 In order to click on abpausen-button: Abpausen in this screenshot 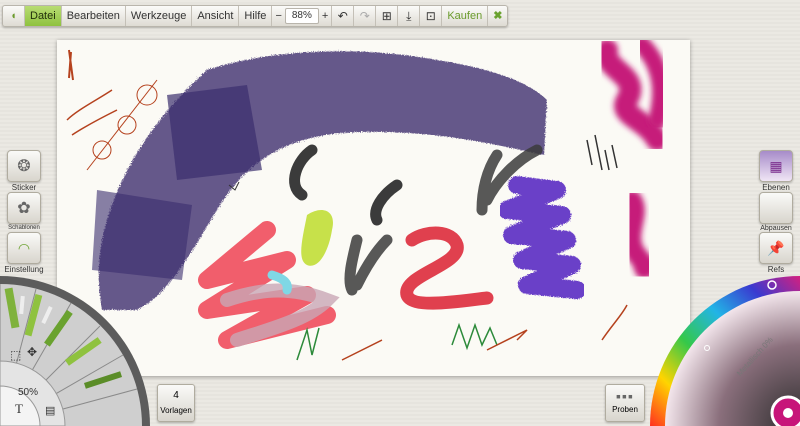, I will do `click(776, 212)`.